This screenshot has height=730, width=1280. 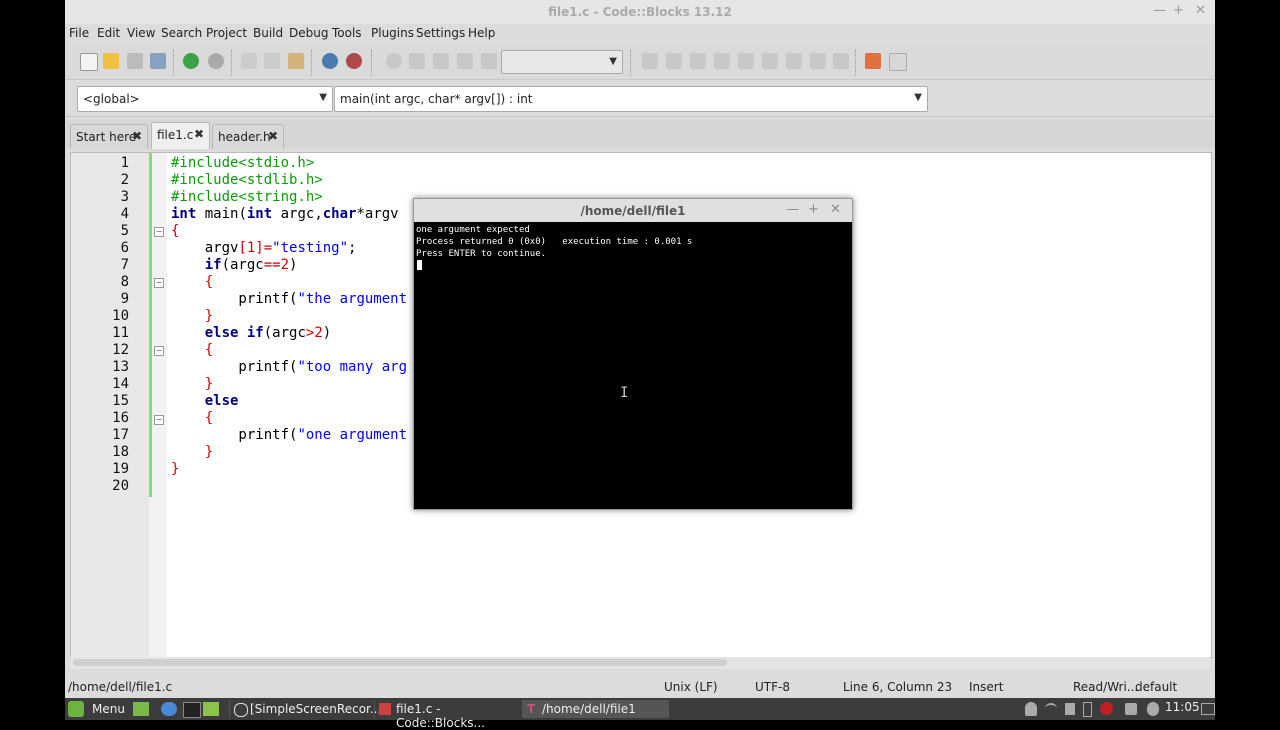 I want to click on files-icon, so click(x=211, y=709).